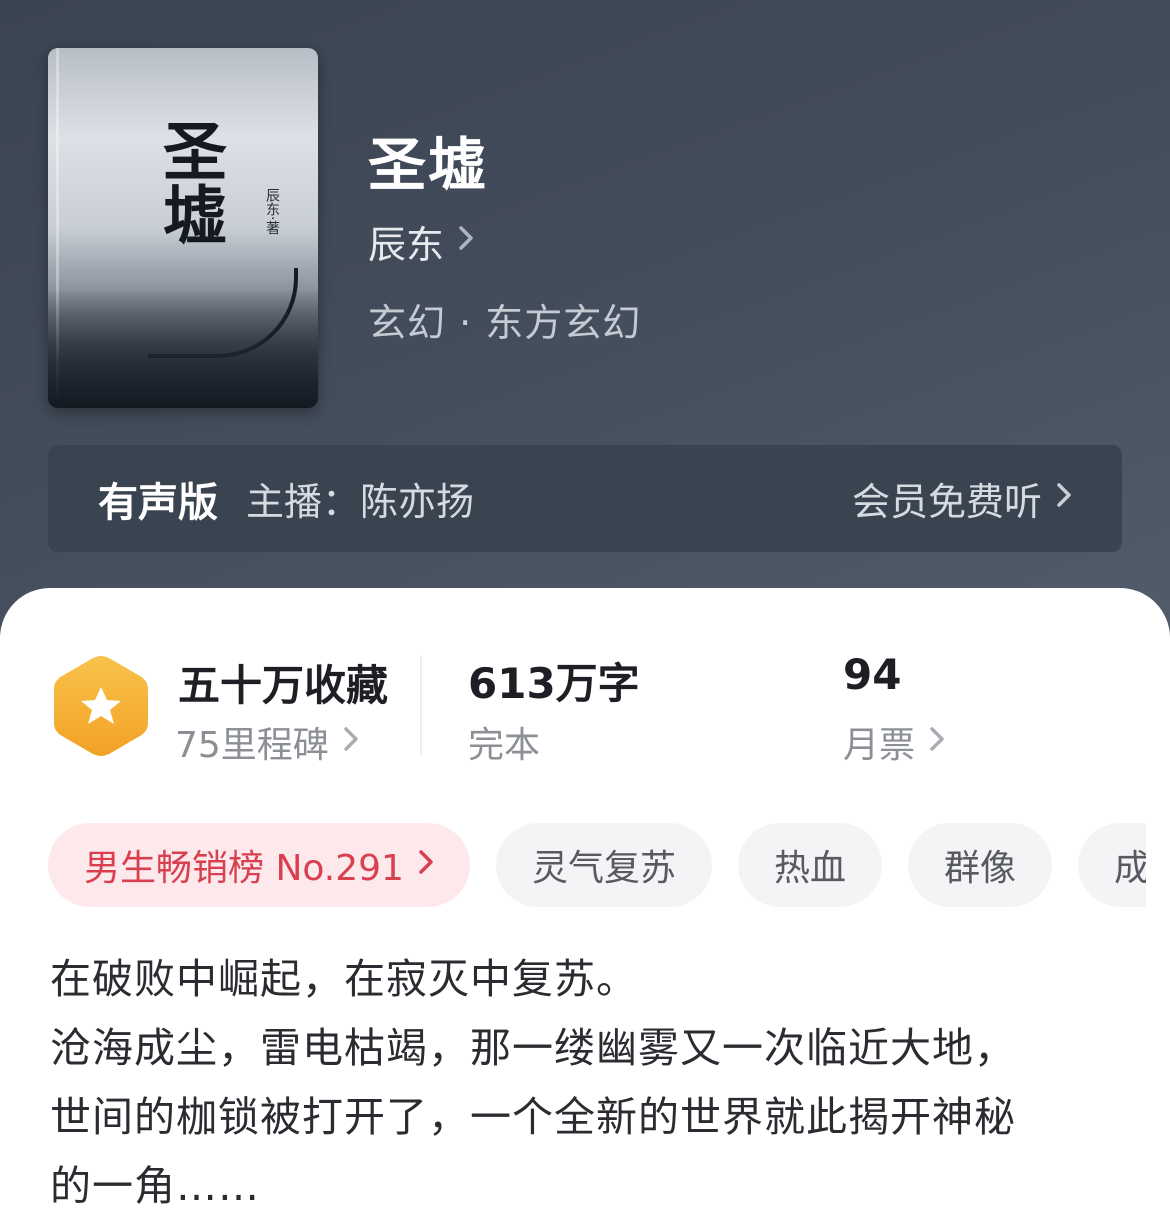  I want to click on ranking-tag-label: 男生畅销榜 No.291, so click(244, 868).